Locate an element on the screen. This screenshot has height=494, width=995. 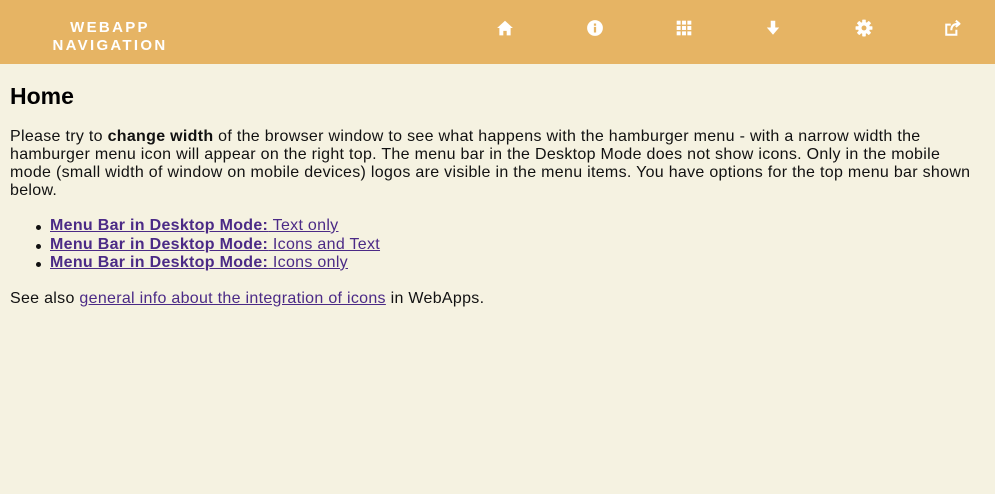
option-text: Icons and Text is located at coordinates (324, 244).